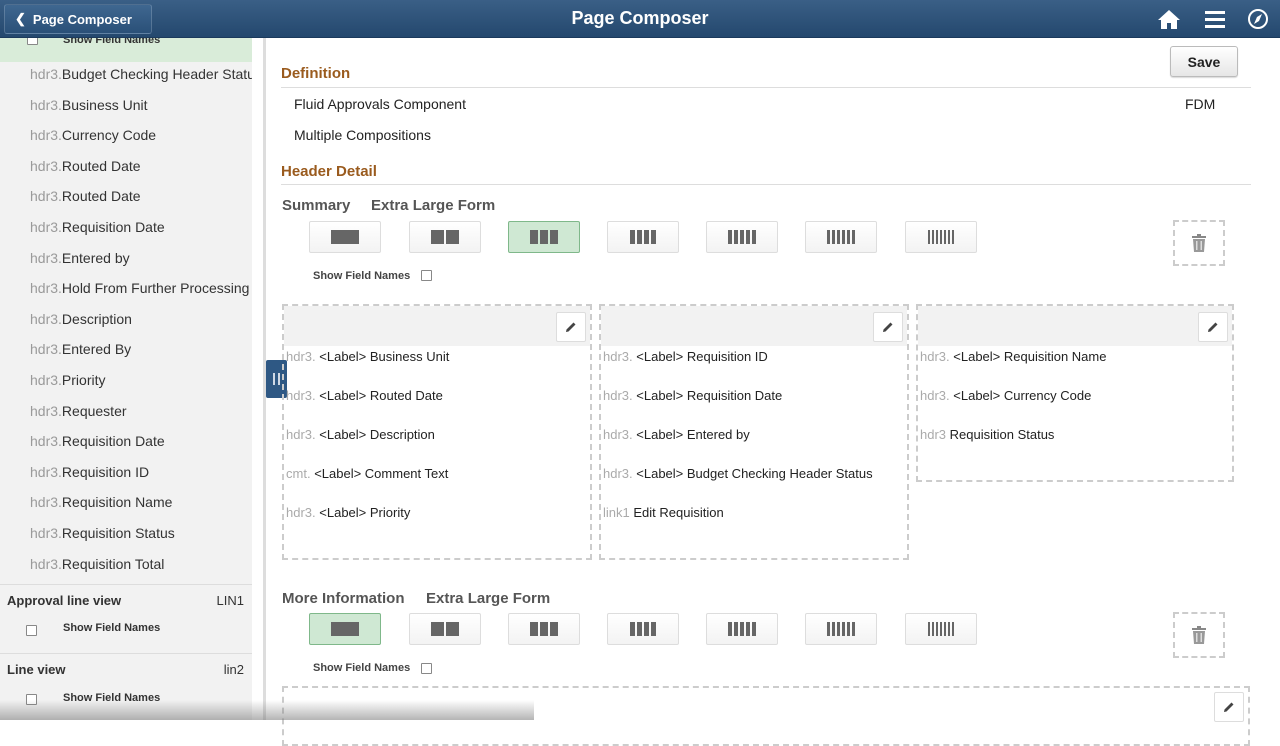 The height and width of the screenshot is (746, 1280). I want to click on field-label: <Label> Description, so click(377, 434).